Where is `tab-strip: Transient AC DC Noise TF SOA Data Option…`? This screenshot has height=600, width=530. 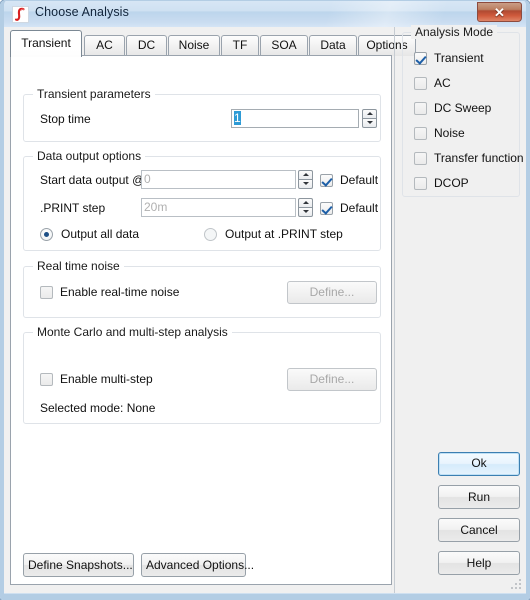 tab-strip: Transient AC DC Noise TF SOA Data Option… is located at coordinates (213, 43).